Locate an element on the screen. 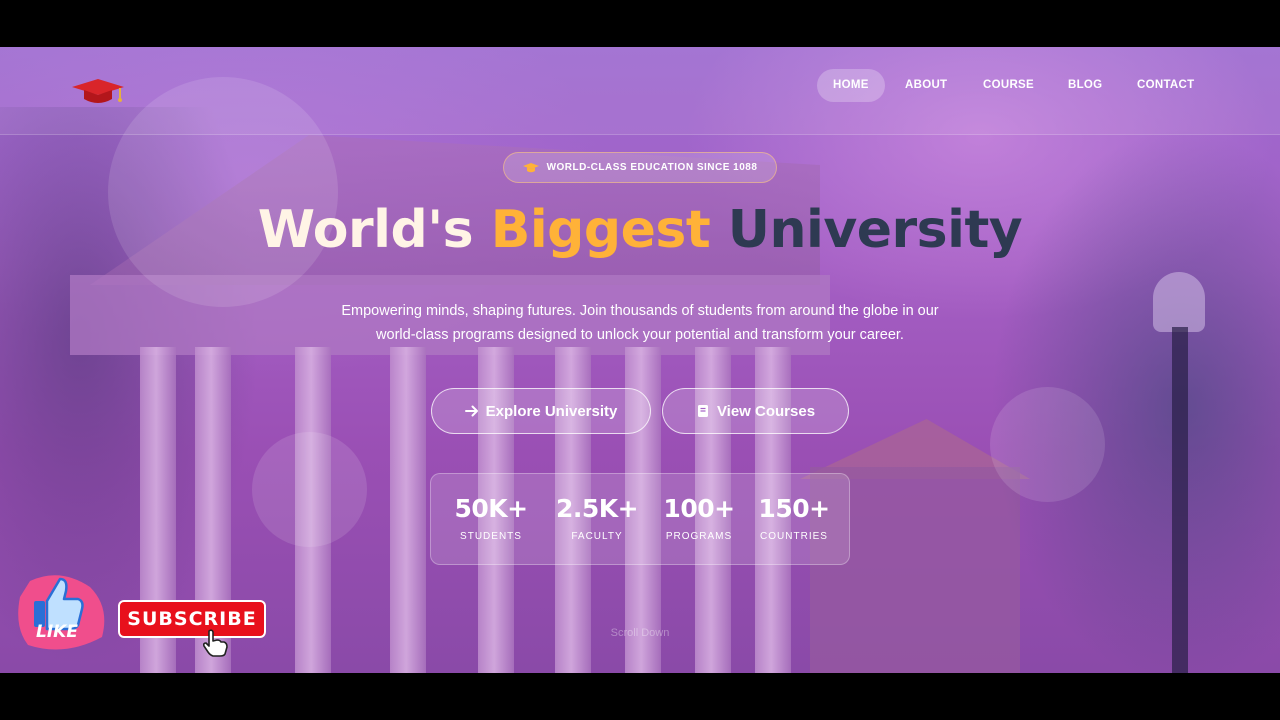  subscribe-button: SUBSCRIBE is located at coordinates (192, 619).